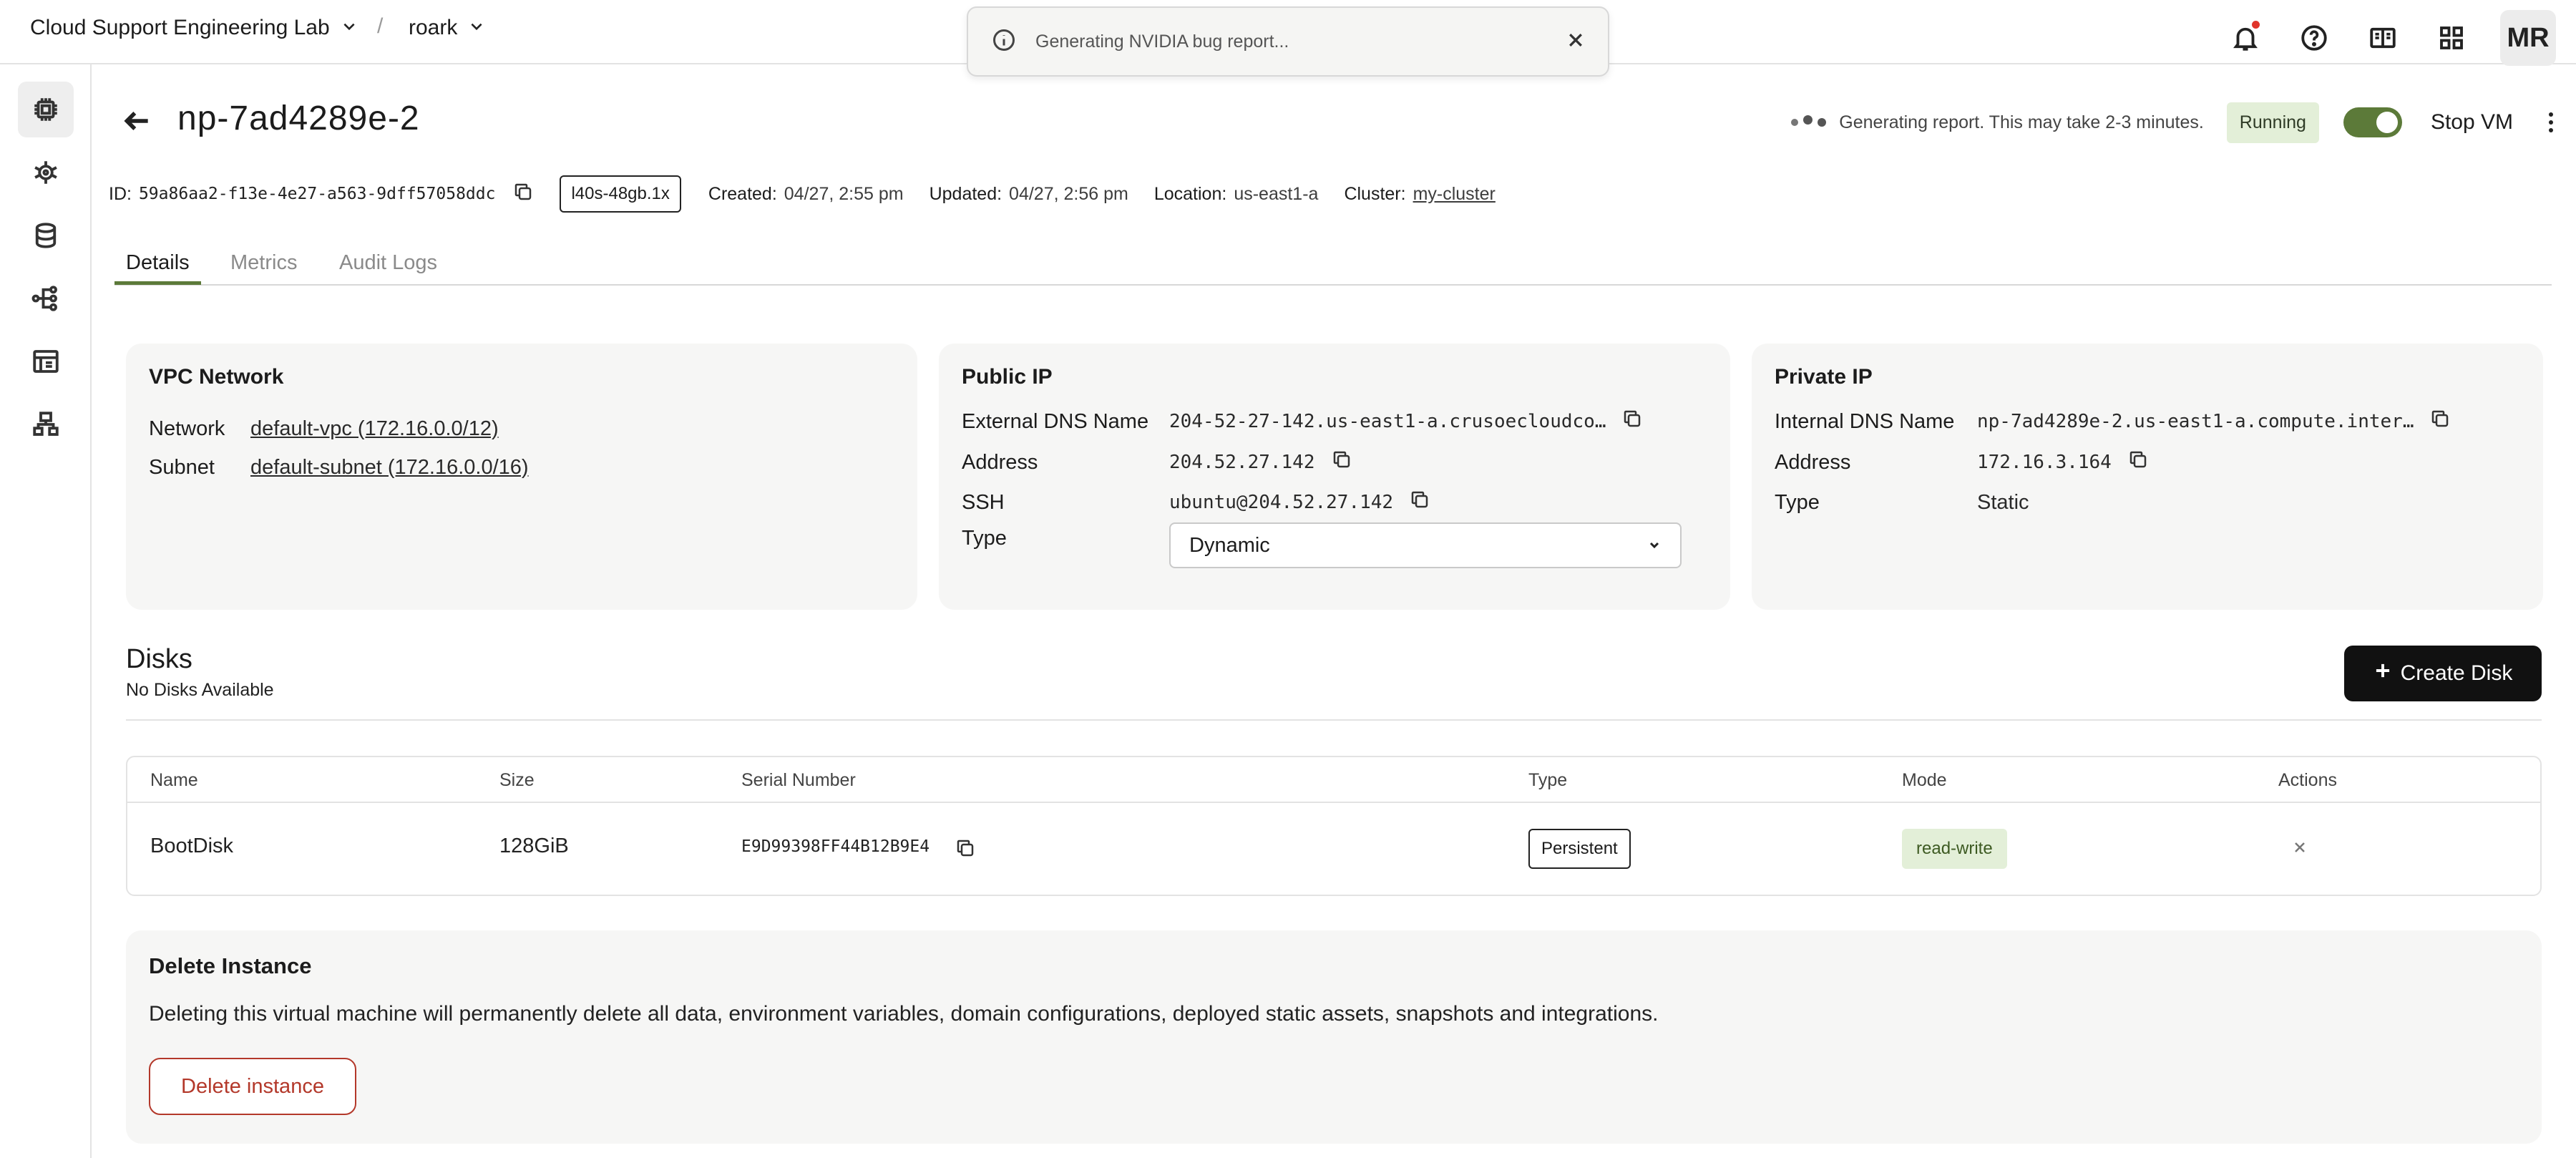 The height and width of the screenshot is (1158, 2576). I want to click on disk-name: BootDisk, so click(192, 846).